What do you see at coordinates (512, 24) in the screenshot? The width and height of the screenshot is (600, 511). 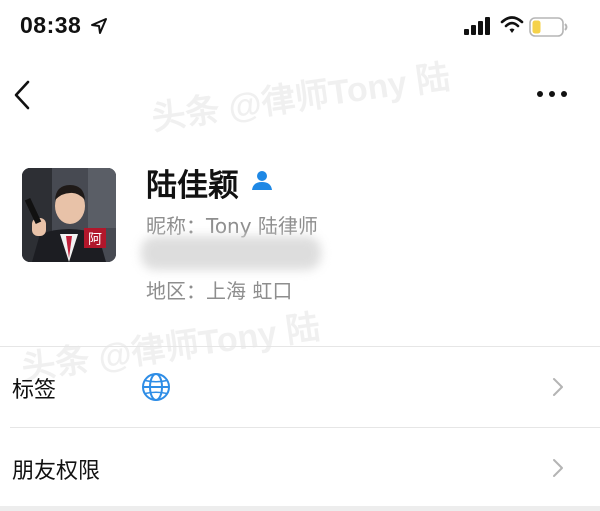 I see `wifi-icon` at bounding box center [512, 24].